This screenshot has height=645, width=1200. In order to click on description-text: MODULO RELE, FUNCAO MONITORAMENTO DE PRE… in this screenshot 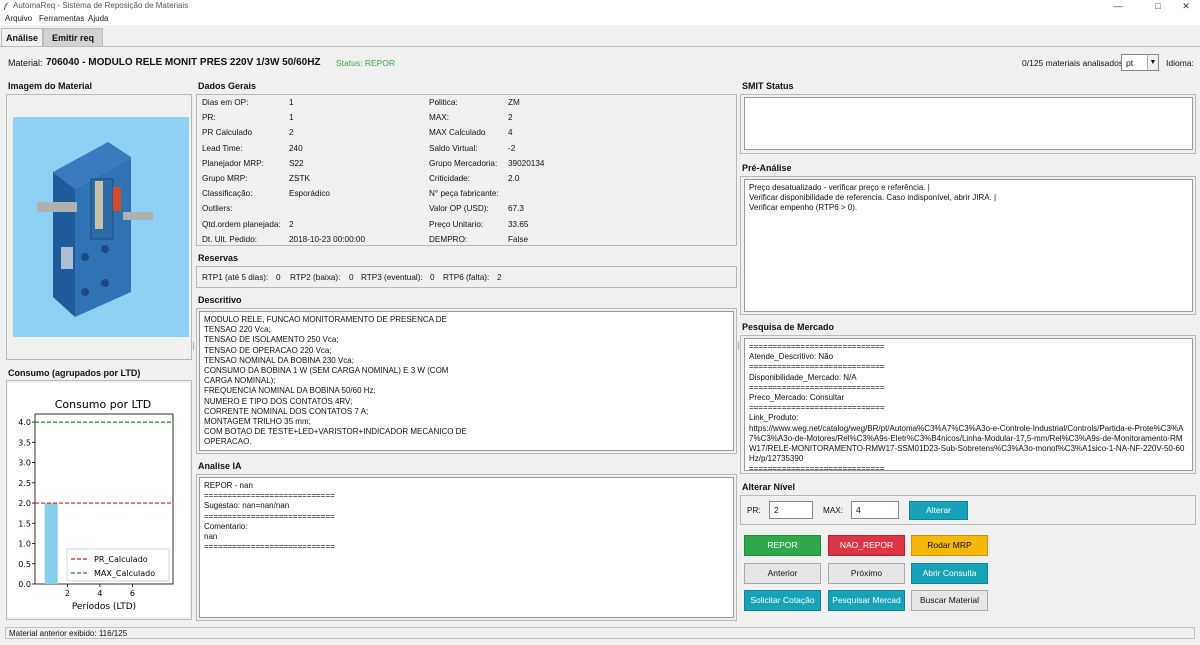, I will do `click(466, 381)`.